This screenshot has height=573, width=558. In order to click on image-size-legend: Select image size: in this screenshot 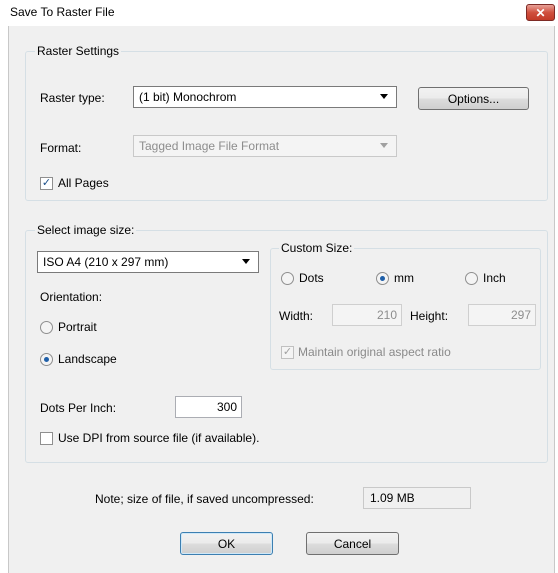, I will do `click(86, 230)`.